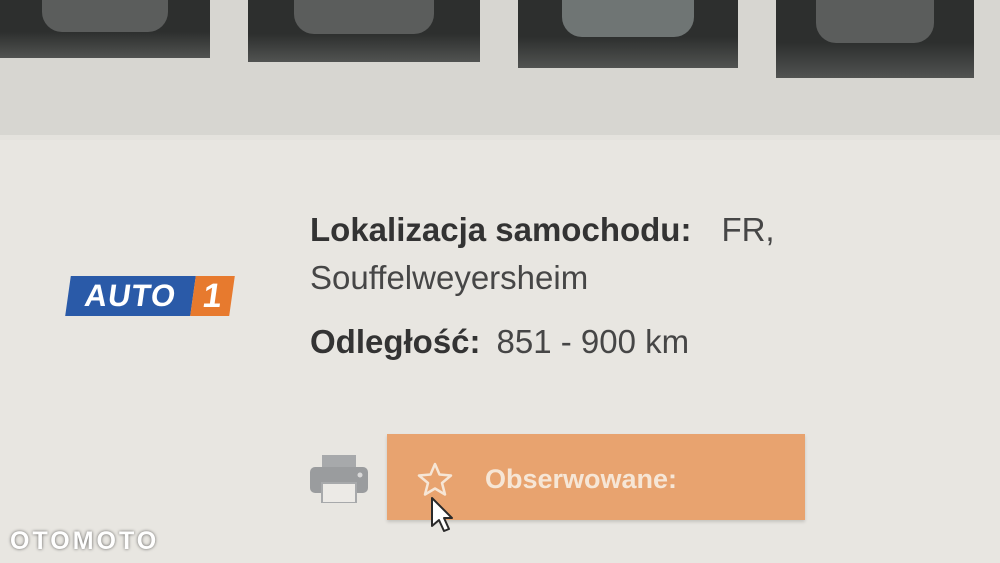 This screenshot has width=1000, height=563. Describe the element at coordinates (339, 479) in the screenshot. I see `printer-icon` at that location.